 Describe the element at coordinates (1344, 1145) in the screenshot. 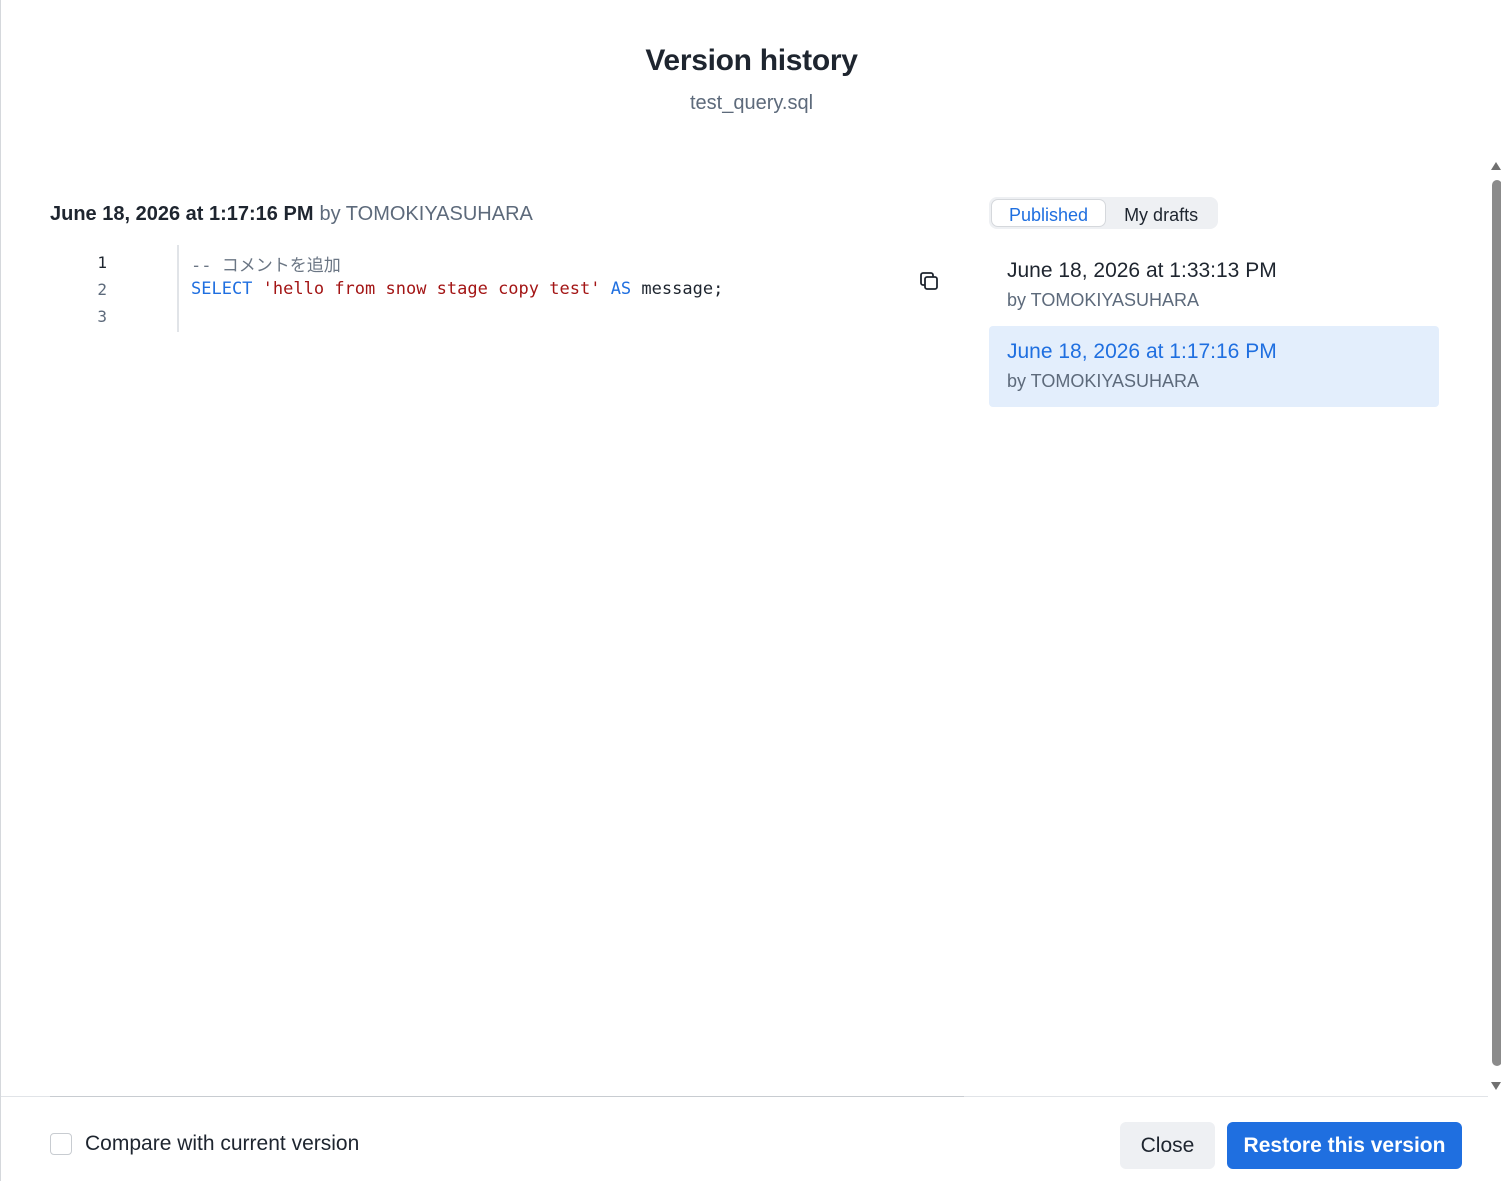

I see `restore-version-button: Restore this version` at that location.